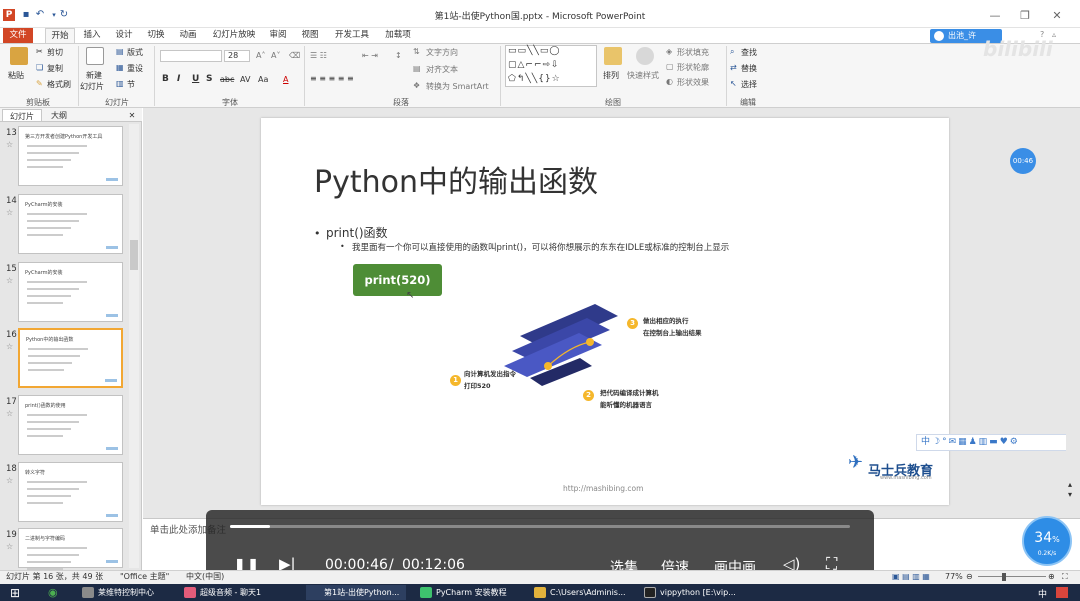 The width and height of the screenshot is (1080, 601). I want to click on grow-font-icon: A˄, so click(260, 55).